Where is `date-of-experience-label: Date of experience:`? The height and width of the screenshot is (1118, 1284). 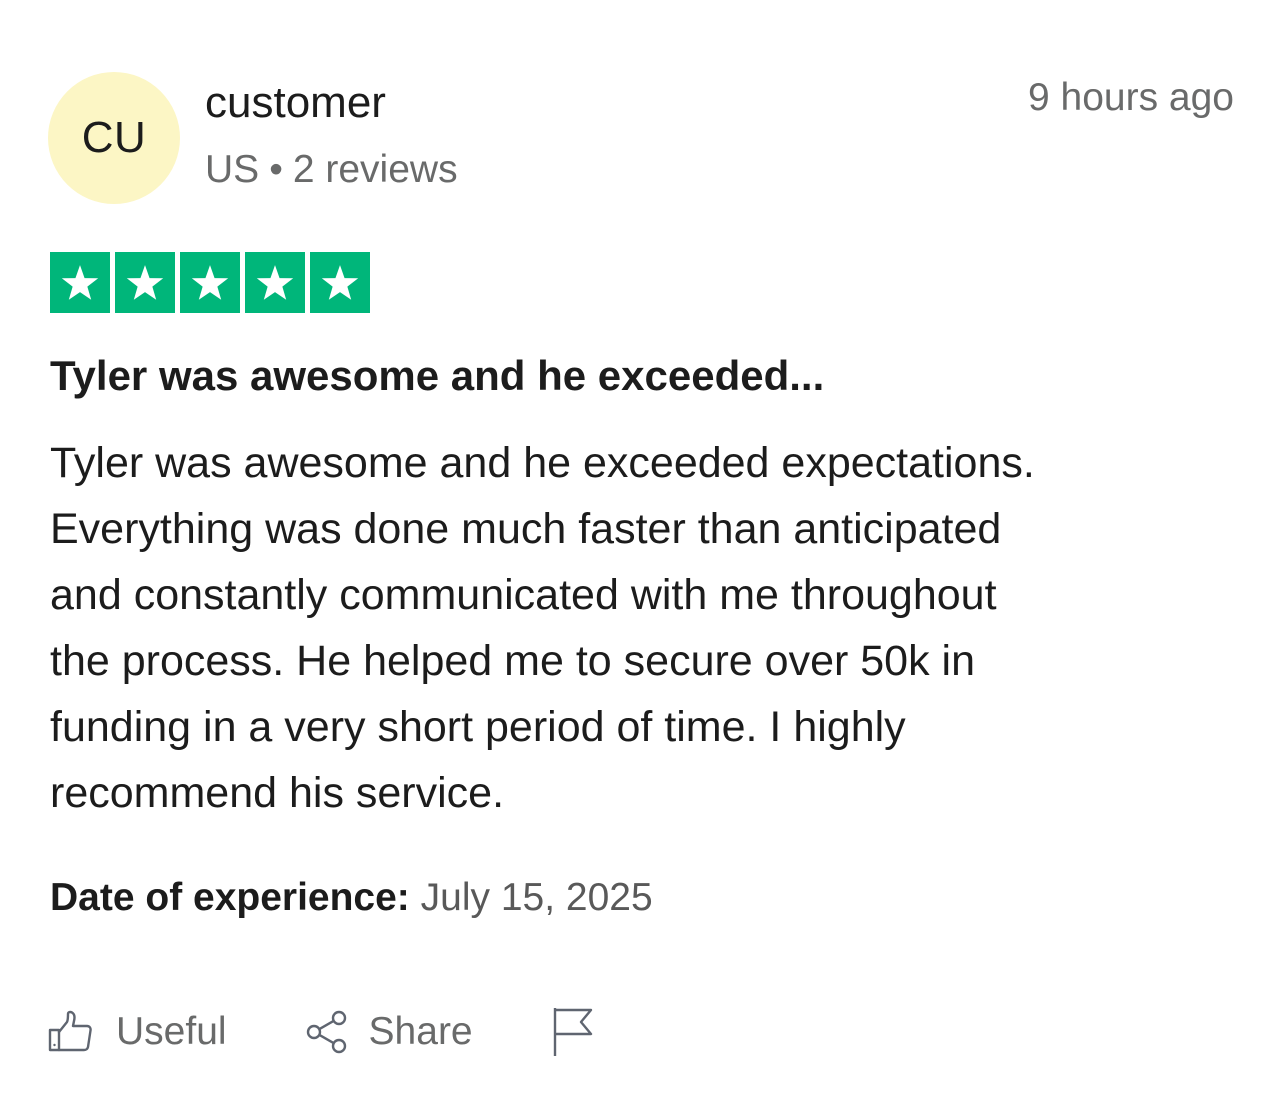 date-of-experience-label: Date of experience: is located at coordinates (230, 897).